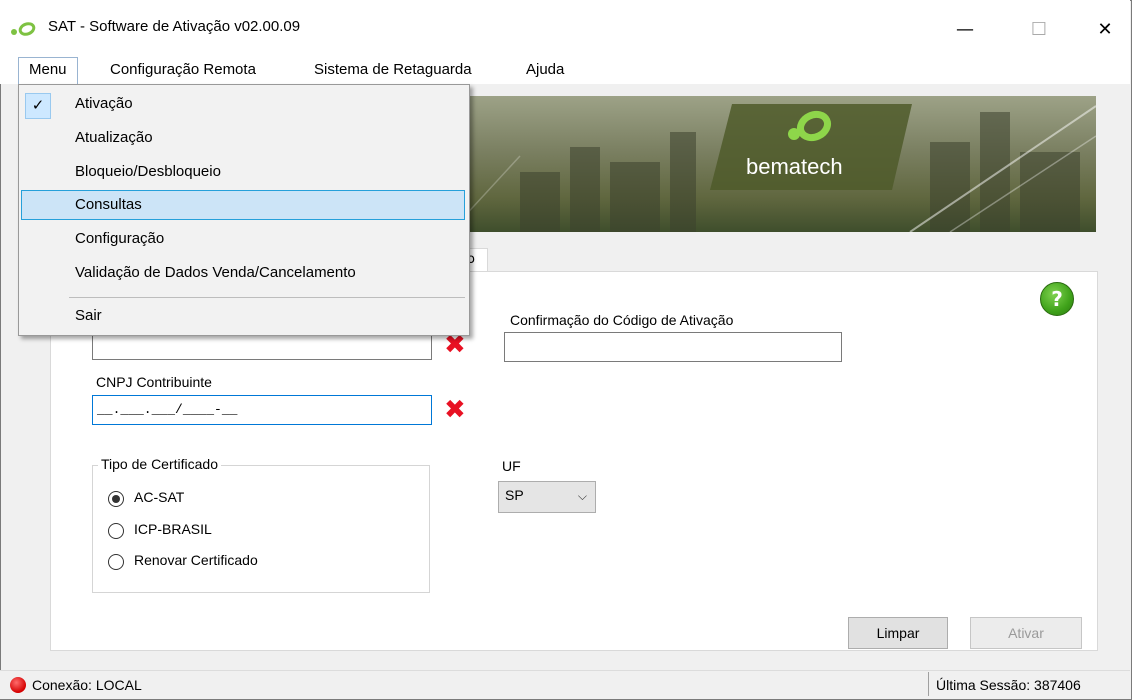 The image size is (1132, 700). I want to click on minimize-icon: —, so click(965, 30).